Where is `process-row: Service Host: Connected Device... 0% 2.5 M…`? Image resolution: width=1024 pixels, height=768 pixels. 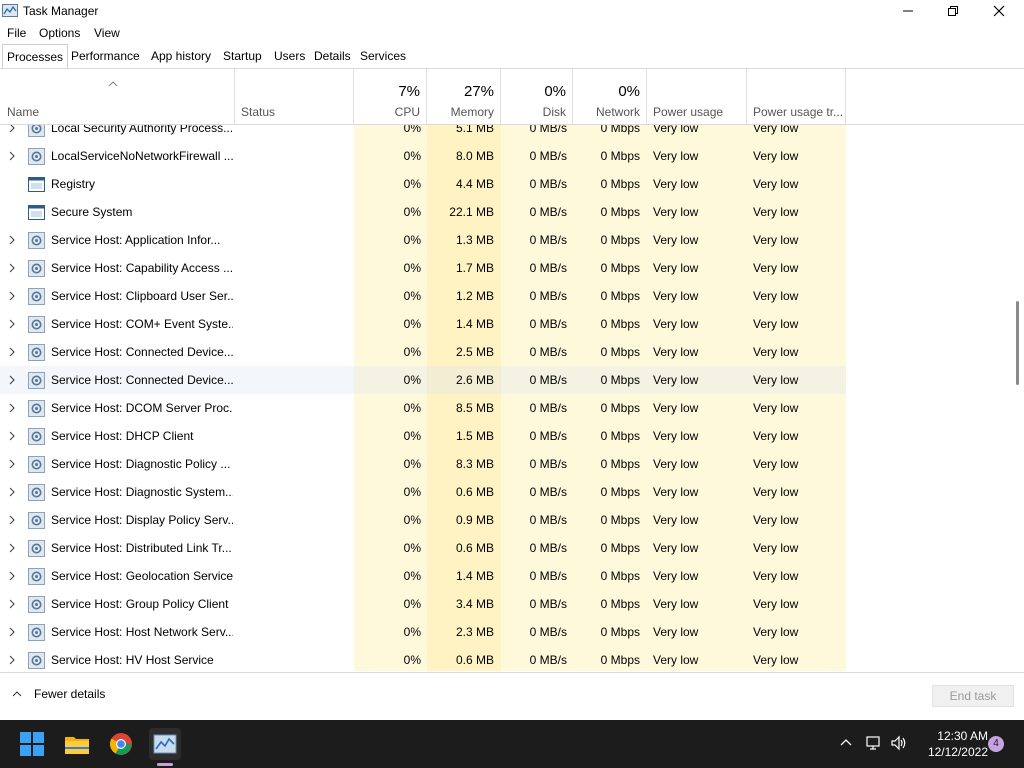
process-row: Service Host: Connected Device... 0% 2.5 M… is located at coordinates (423, 352).